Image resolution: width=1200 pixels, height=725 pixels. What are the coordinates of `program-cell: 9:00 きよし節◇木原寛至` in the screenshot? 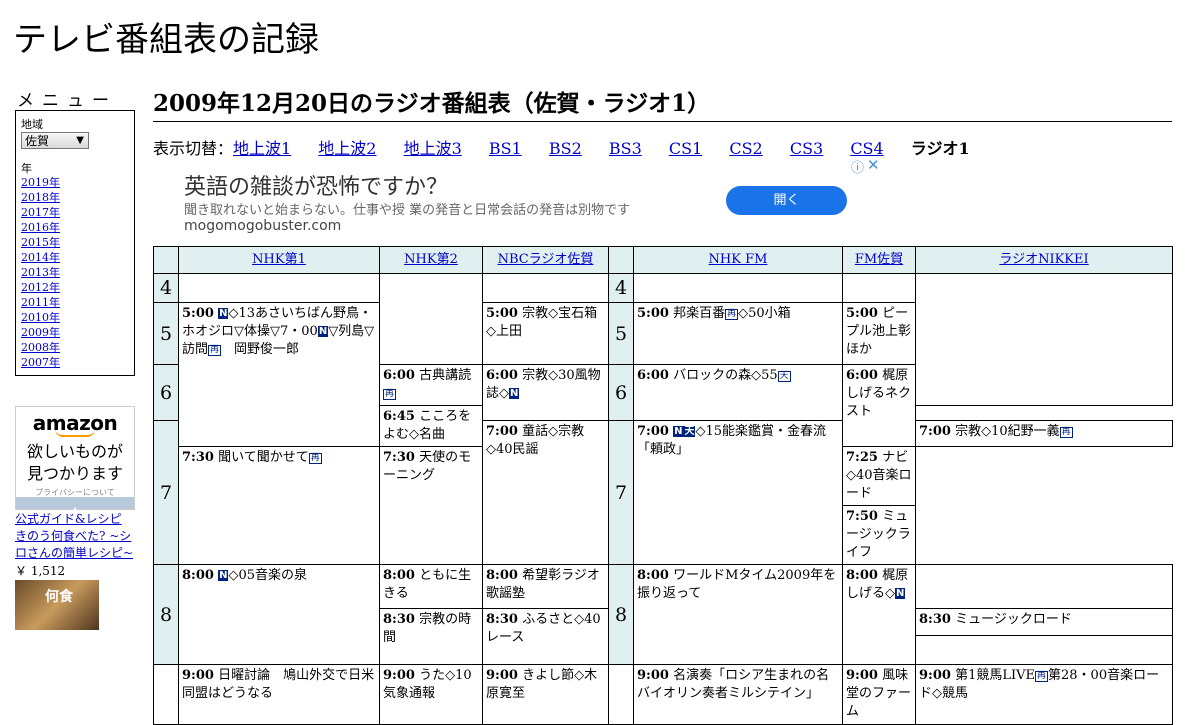 It's located at (545, 694).